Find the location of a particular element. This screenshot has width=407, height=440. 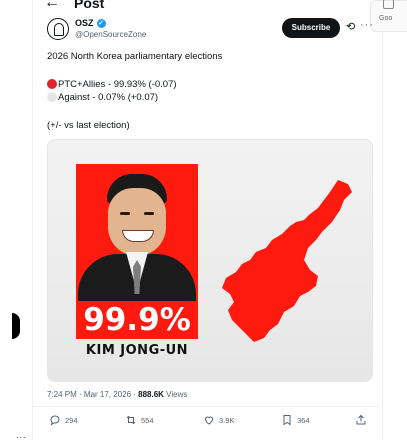

post-header: ← Post is located at coordinates (74, 7).